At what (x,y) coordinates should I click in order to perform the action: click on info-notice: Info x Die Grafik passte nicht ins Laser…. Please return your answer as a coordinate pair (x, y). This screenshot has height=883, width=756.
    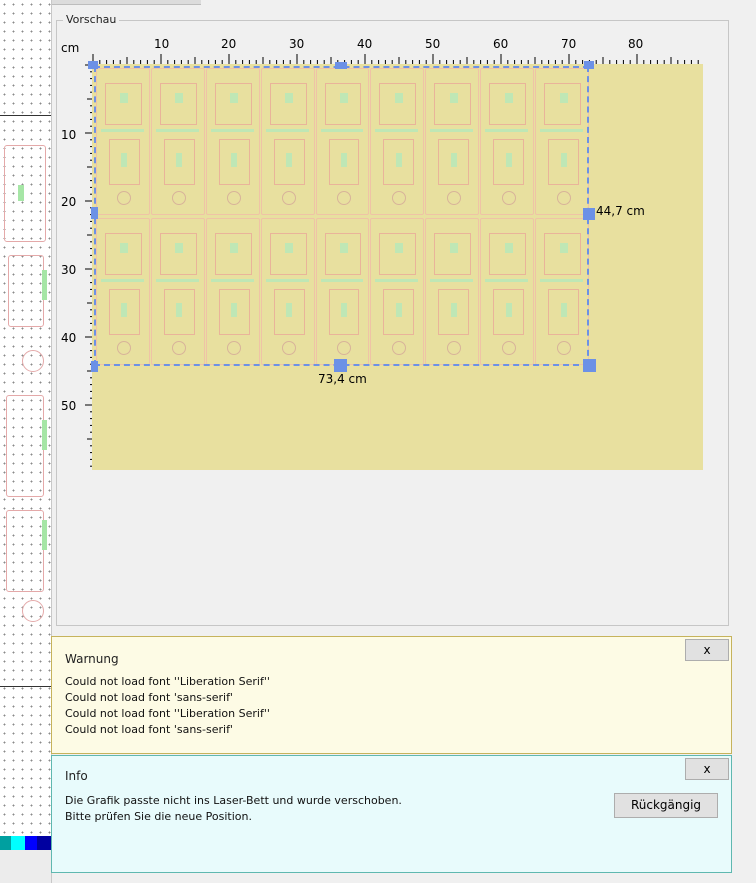
    Looking at the image, I should click on (391, 814).